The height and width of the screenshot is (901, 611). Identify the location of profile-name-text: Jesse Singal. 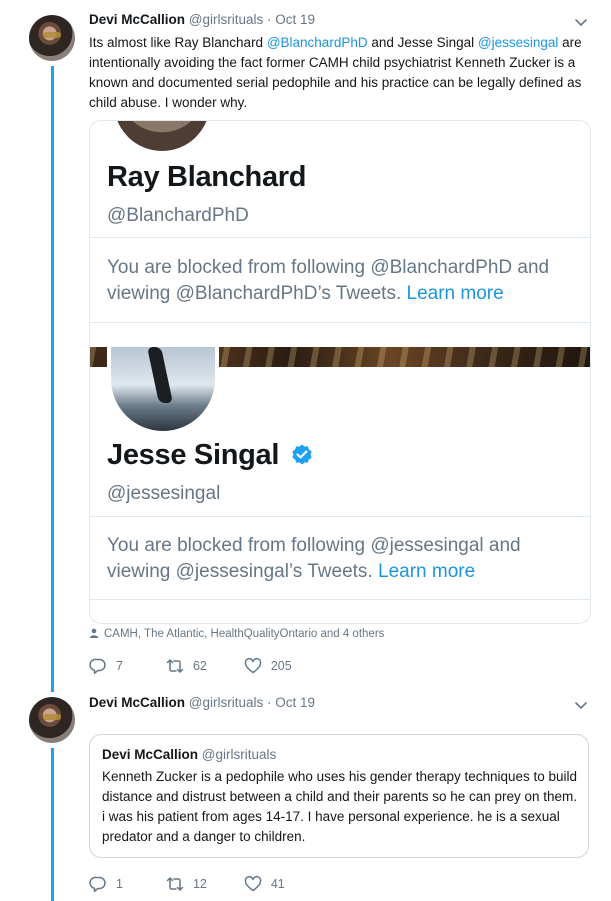
(193, 455).